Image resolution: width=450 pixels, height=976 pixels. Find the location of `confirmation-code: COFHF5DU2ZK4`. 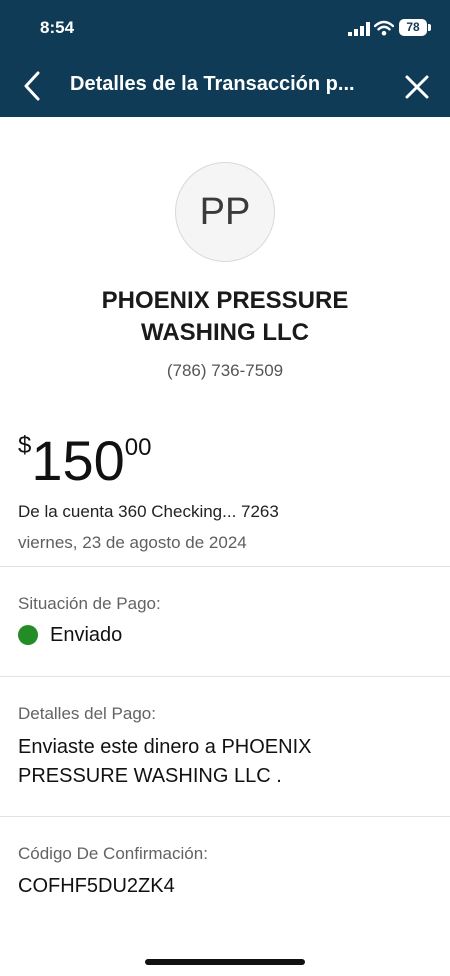

confirmation-code: COFHF5DU2ZK4 is located at coordinates (96, 886).